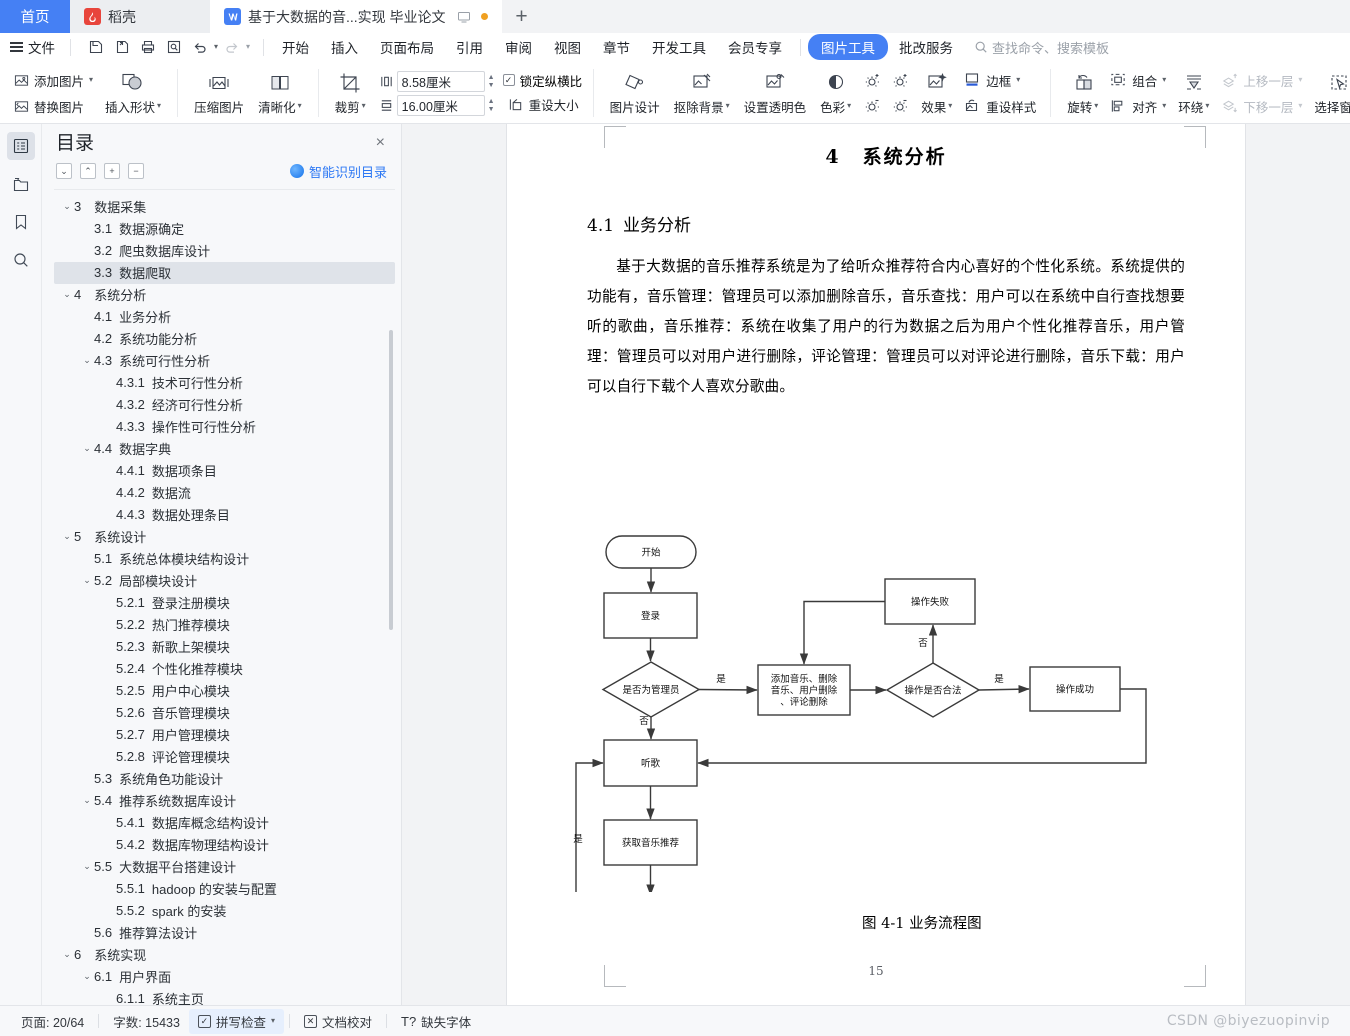  Describe the element at coordinates (35, 16) in the screenshot. I see `tab-home: 首页` at that location.